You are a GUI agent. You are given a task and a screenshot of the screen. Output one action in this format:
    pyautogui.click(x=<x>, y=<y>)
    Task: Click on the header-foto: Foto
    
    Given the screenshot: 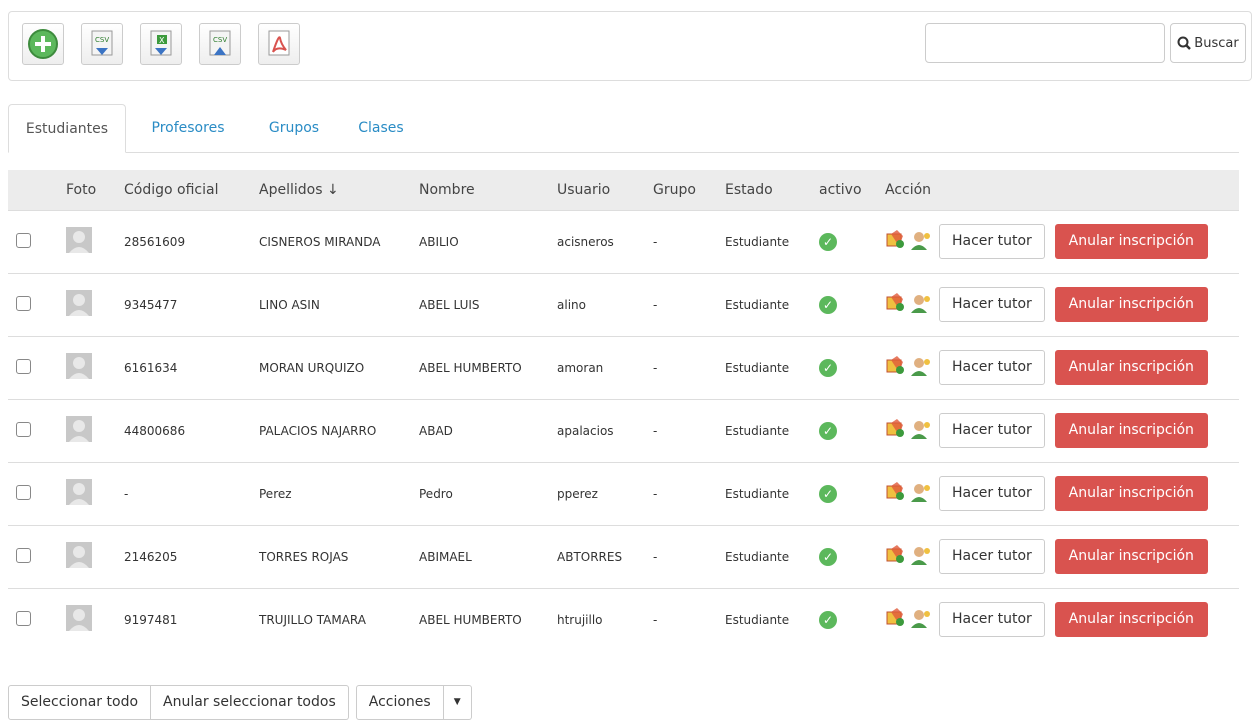 What is the action you would take?
    pyautogui.click(x=81, y=189)
    